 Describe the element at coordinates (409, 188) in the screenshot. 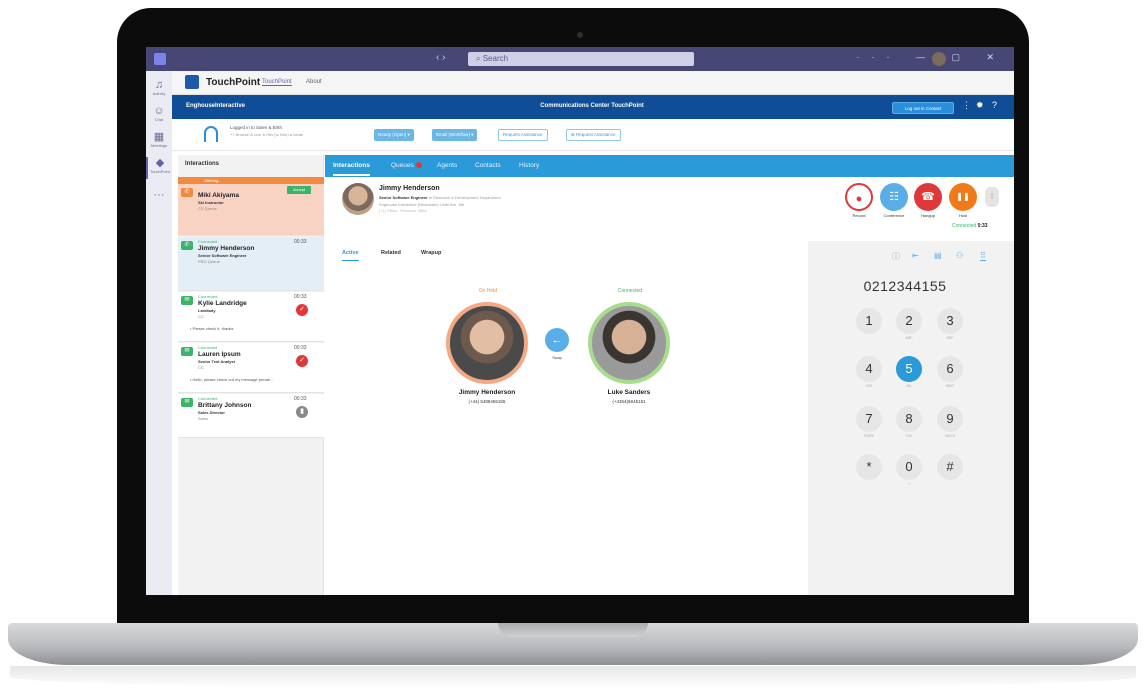

I see `contact-name: Jimmy Henderson` at that location.